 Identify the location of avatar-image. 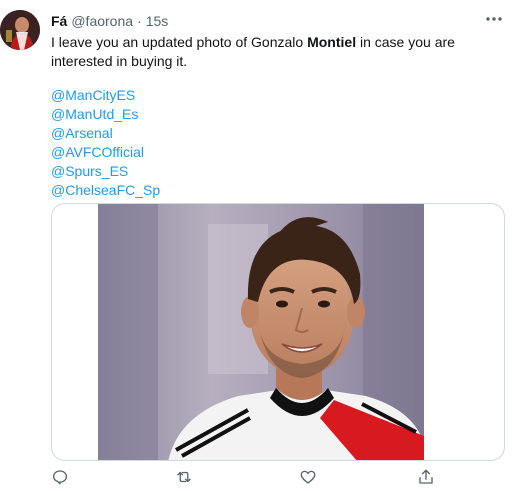
(20, 30).